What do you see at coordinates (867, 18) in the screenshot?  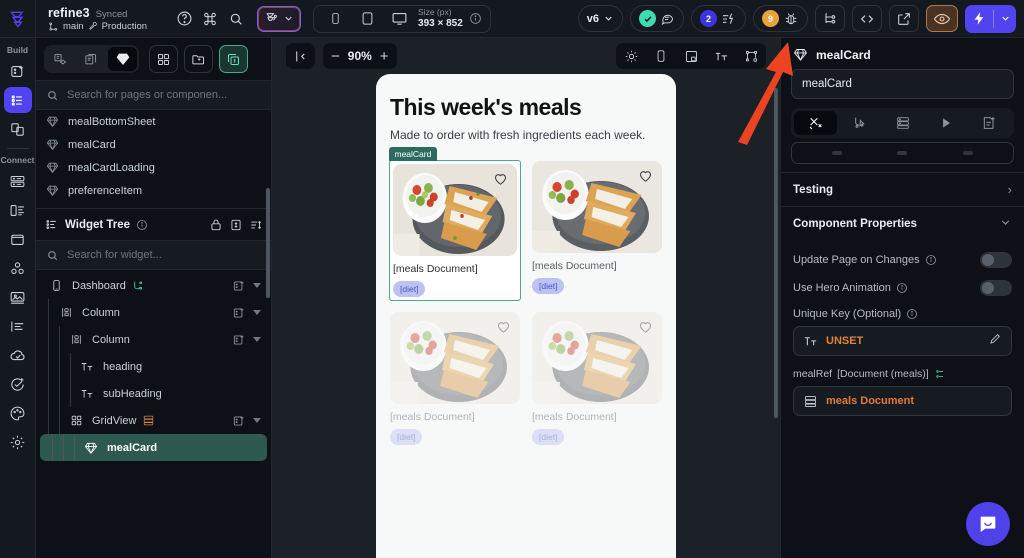 I see `code-view-button` at bounding box center [867, 18].